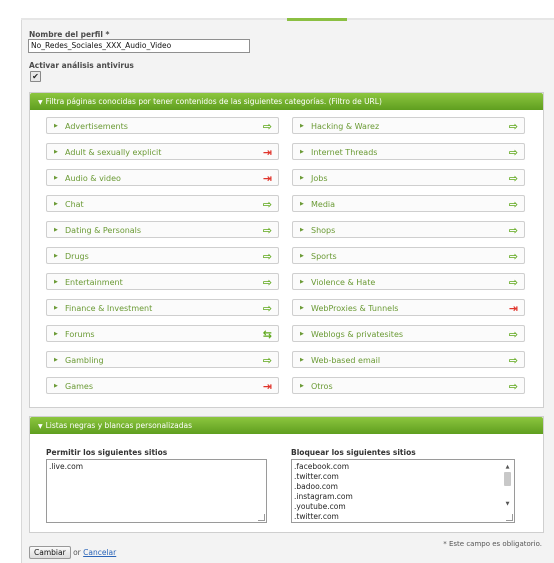 The width and height of the screenshot is (554, 563). What do you see at coordinates (408, 177) in the screenshot?
I see `category-item: ▶ Jobs ⇨` at bounding box center [408, 177].